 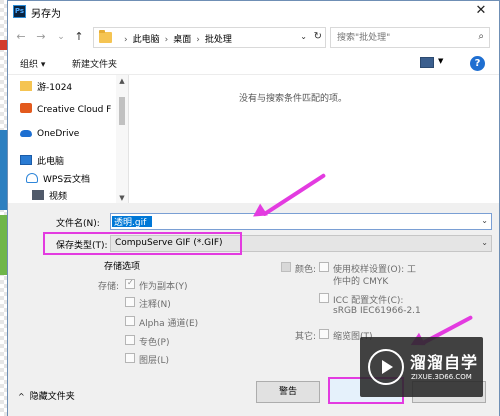 I want to click on nav-item-label: 游-1024, so click(x=55, y=88).